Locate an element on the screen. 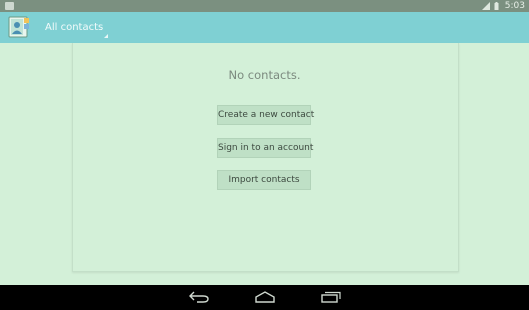 The width and height of the screenshot is (529, 310). action-bar: All contacts is located at coordinates (264, 27).